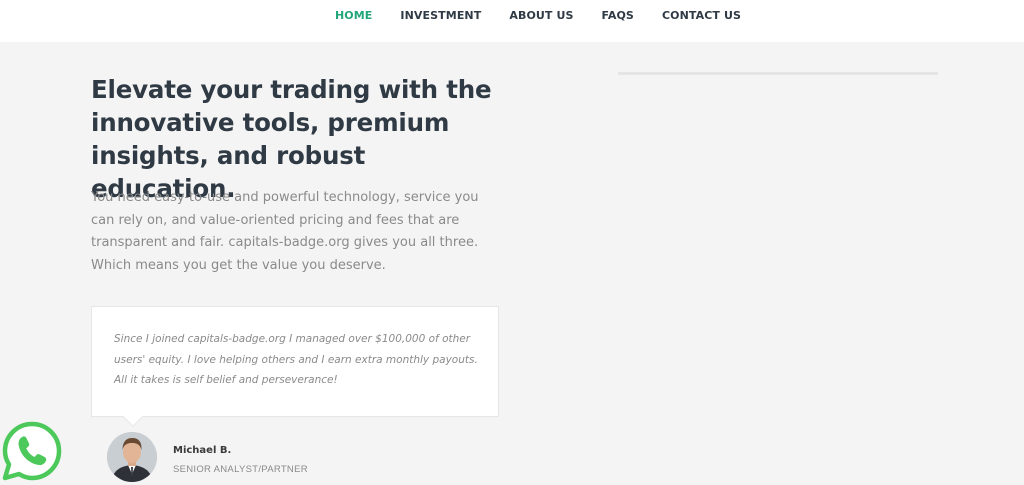 The image size is (1024, 485). Describe the element at coordinates (440, 15) in the screenshot. I see `nav-item-investment: INVESTMENT` at that location.